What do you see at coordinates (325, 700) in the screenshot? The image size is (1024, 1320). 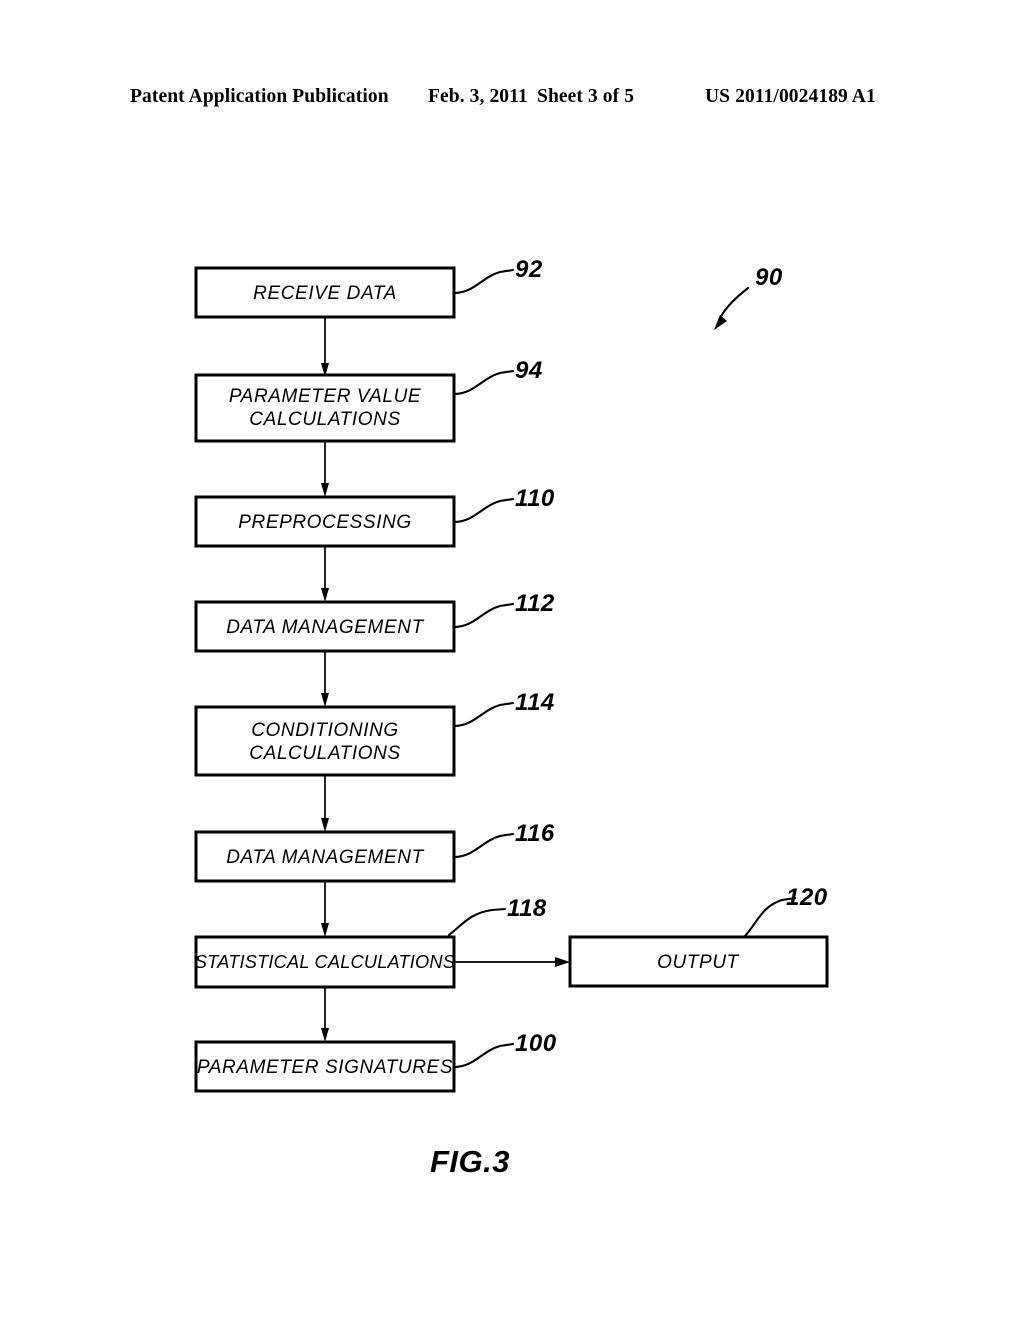 I see `arrowhead-conditioning` at bounding box center [325, 700].